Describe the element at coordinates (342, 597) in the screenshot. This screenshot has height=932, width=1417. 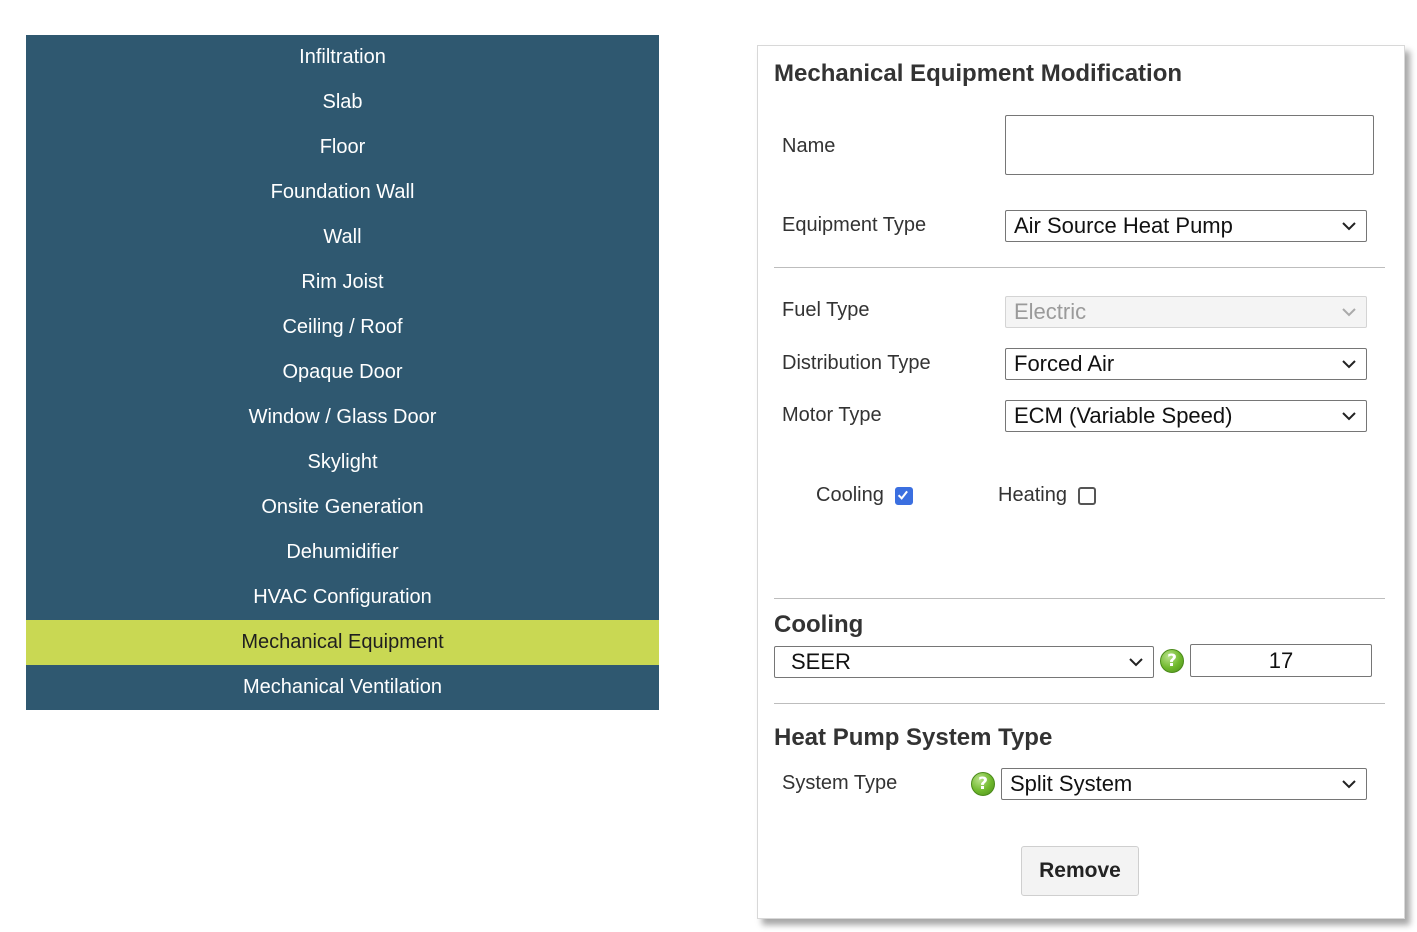
I see `sidebar-item-hvac-configuration: HVAC Configuration` at that location.